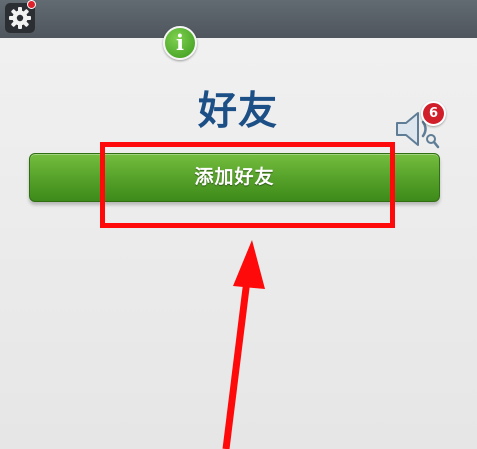 The image size is (477, 449). I want to click on red-arrow-icon, so click(243, 344).